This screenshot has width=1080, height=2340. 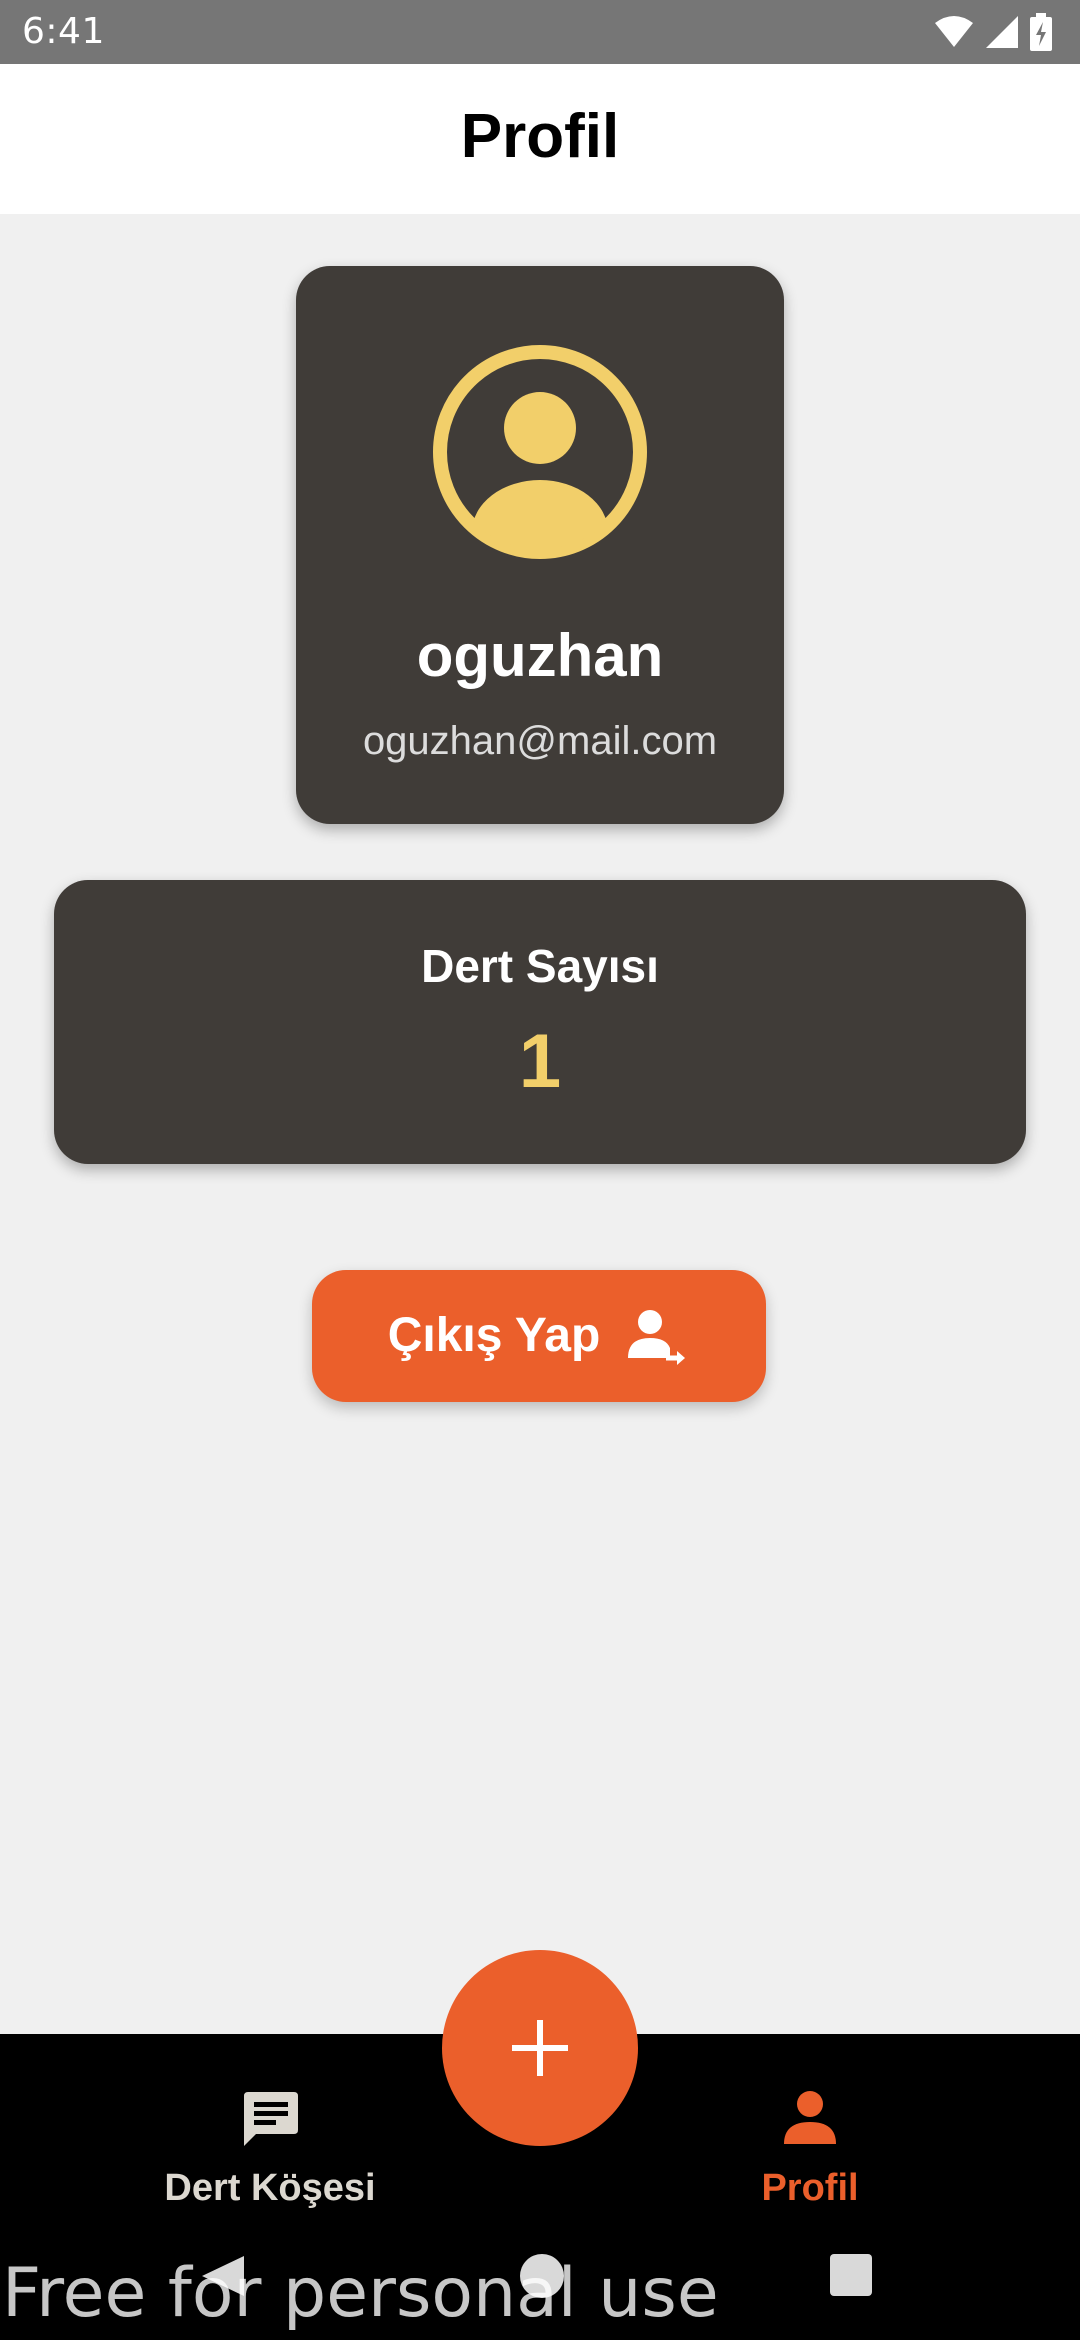 I want to click on add-dert-button, so click(x=540, y=2048).